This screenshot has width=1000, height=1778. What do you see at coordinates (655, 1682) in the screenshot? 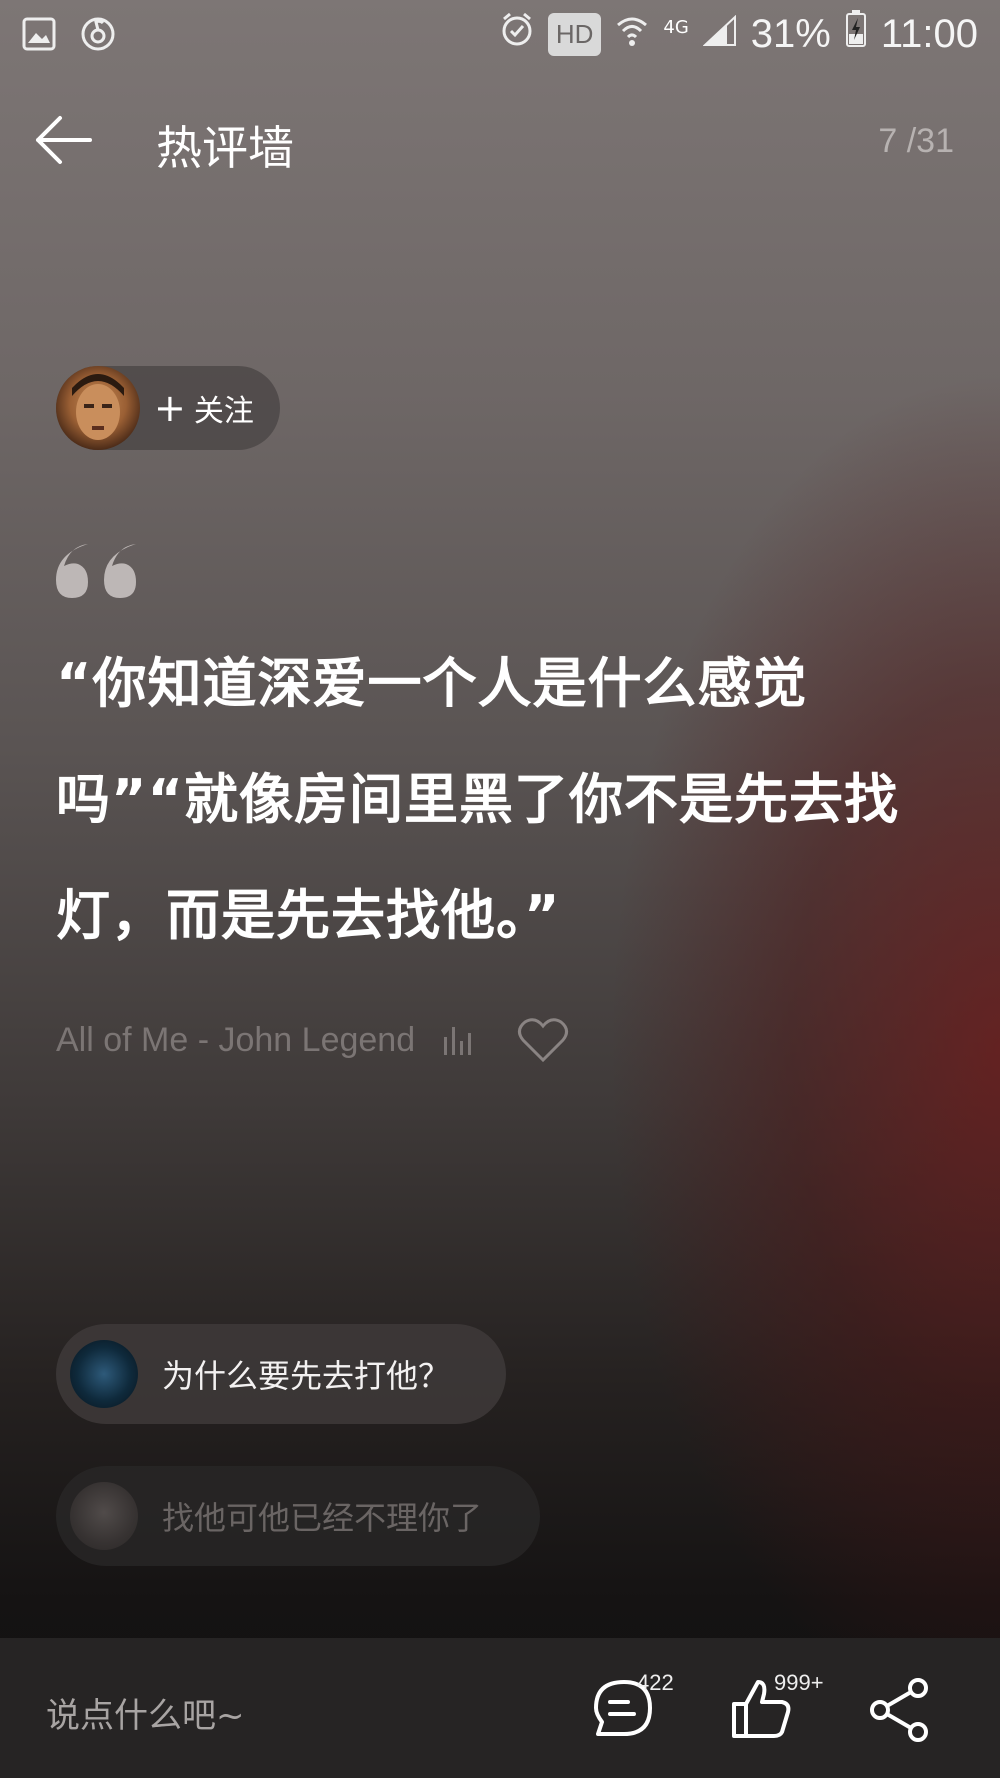
I see `comment-count: 422` at bounding box center [655, 1682].